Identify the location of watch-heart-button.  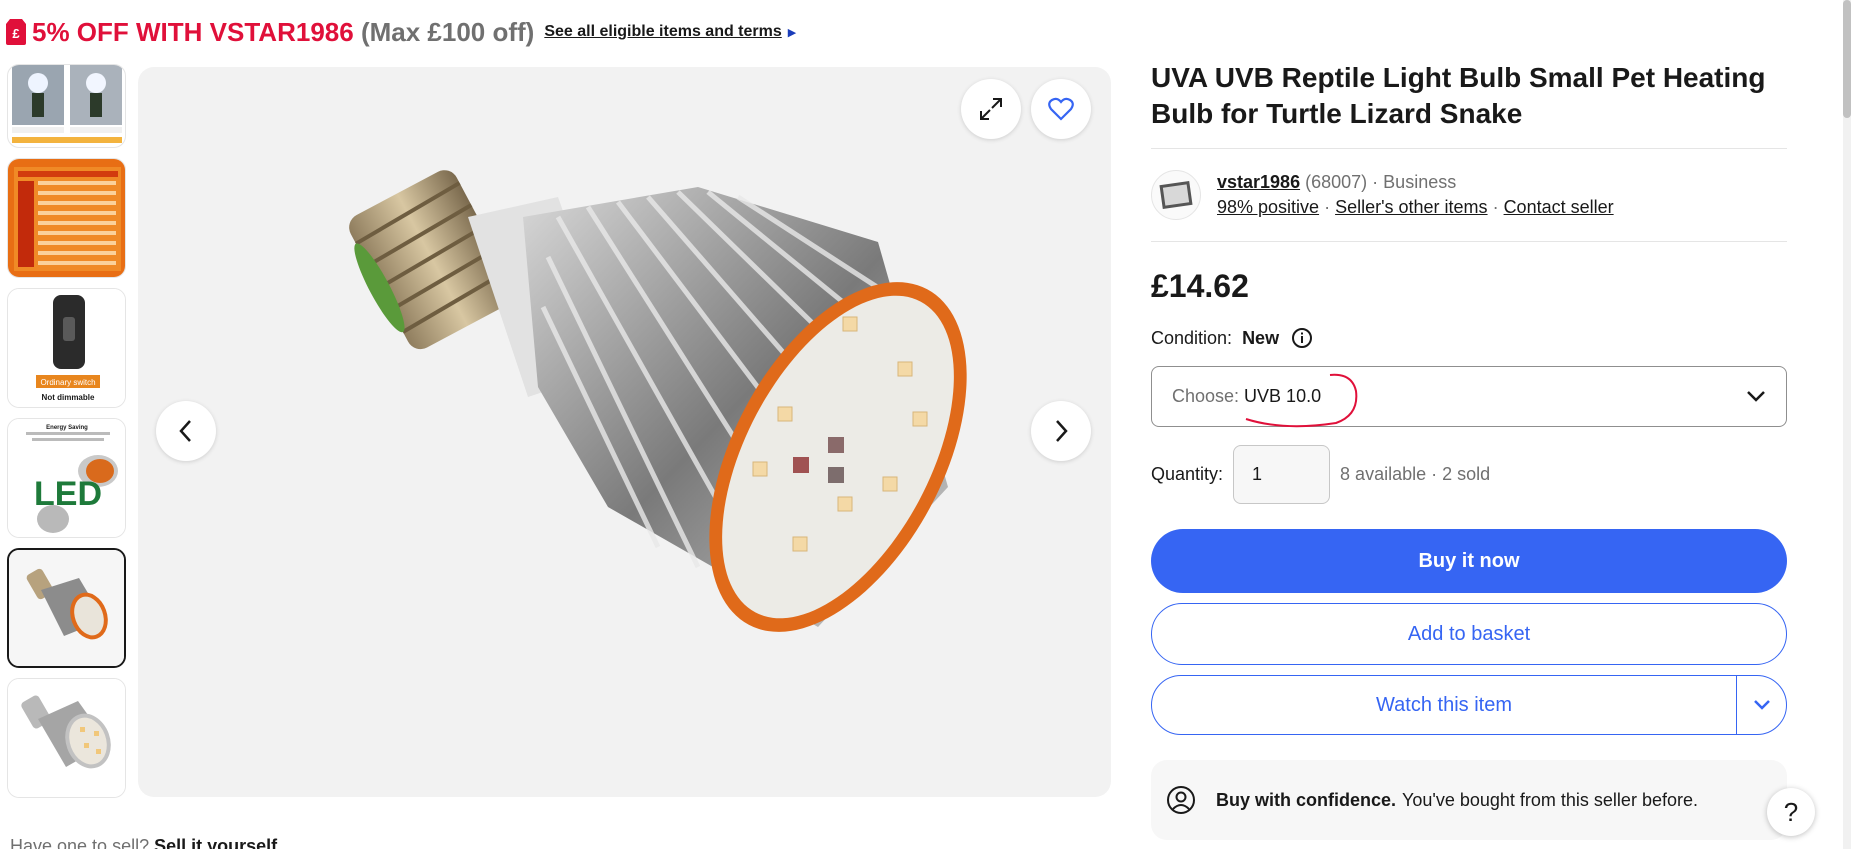
(1061, 109).